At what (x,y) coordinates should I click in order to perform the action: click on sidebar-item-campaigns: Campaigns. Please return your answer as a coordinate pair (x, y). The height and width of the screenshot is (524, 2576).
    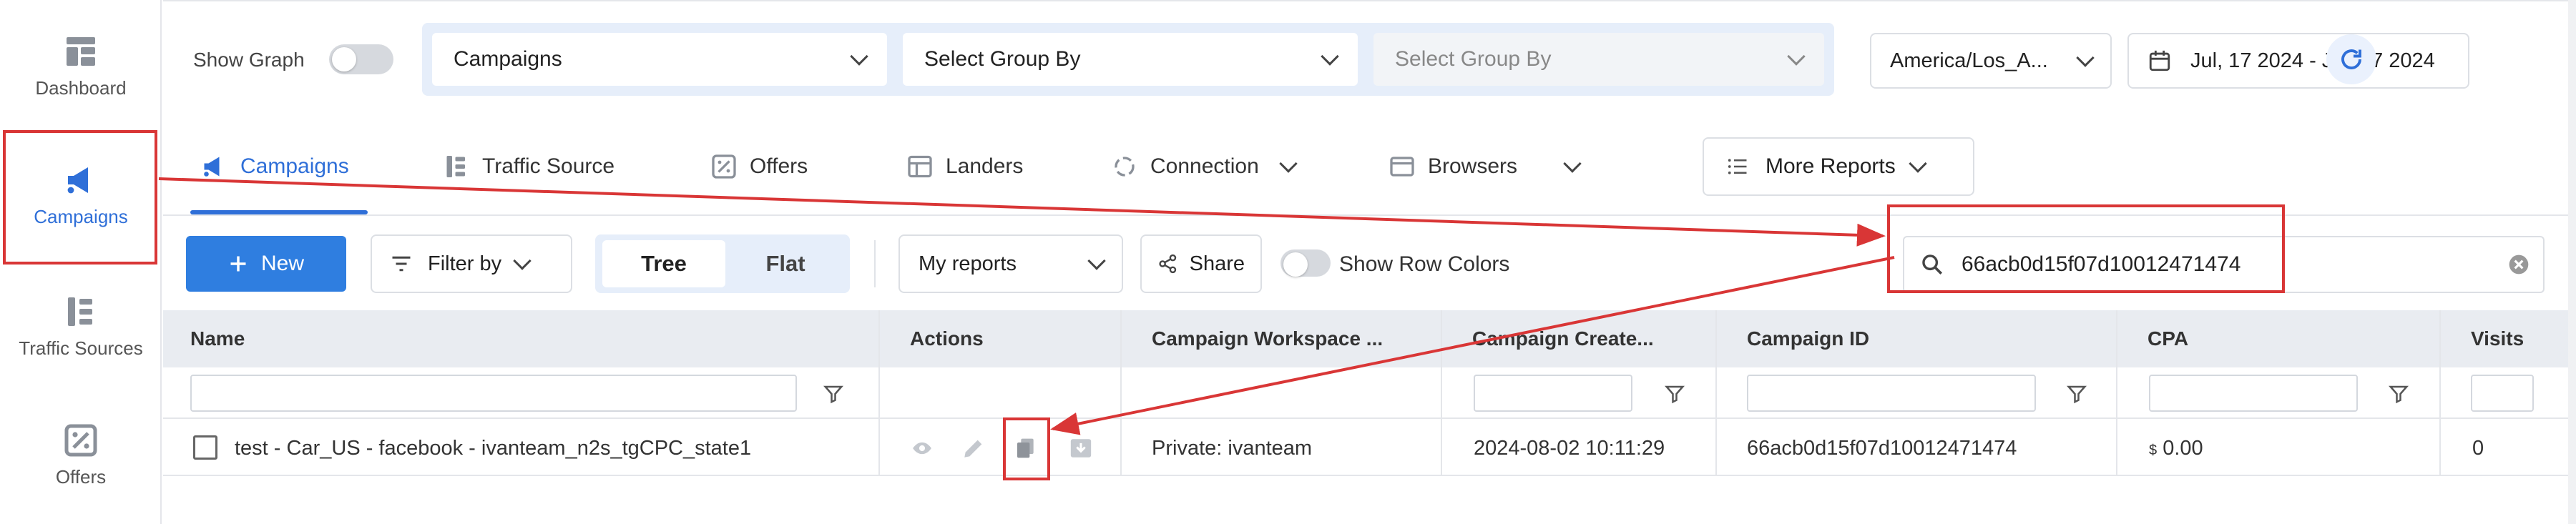
    Looking at the image, I should click on (81, 195).